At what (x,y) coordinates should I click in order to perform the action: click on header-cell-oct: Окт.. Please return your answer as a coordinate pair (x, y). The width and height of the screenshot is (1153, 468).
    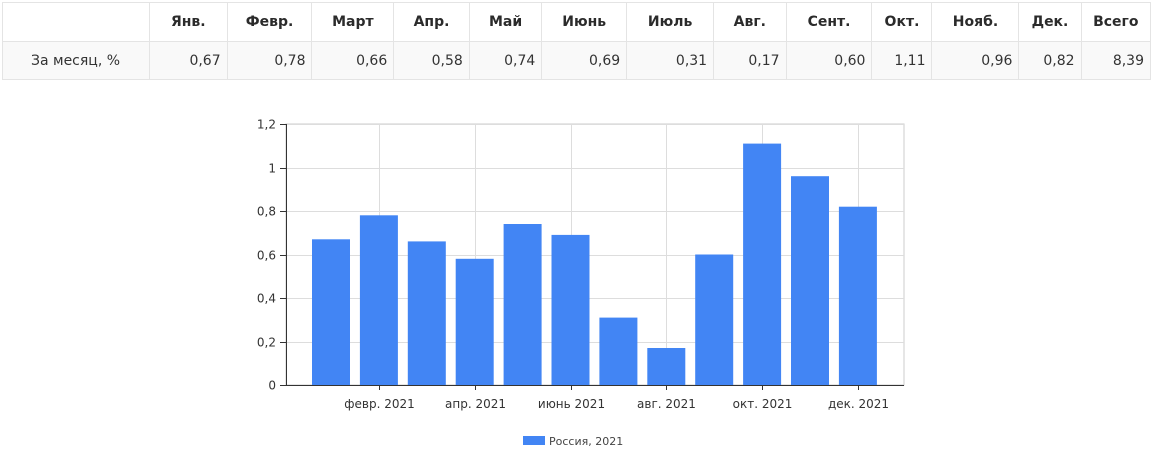
    Looking at the image, I should click on (902, 22).